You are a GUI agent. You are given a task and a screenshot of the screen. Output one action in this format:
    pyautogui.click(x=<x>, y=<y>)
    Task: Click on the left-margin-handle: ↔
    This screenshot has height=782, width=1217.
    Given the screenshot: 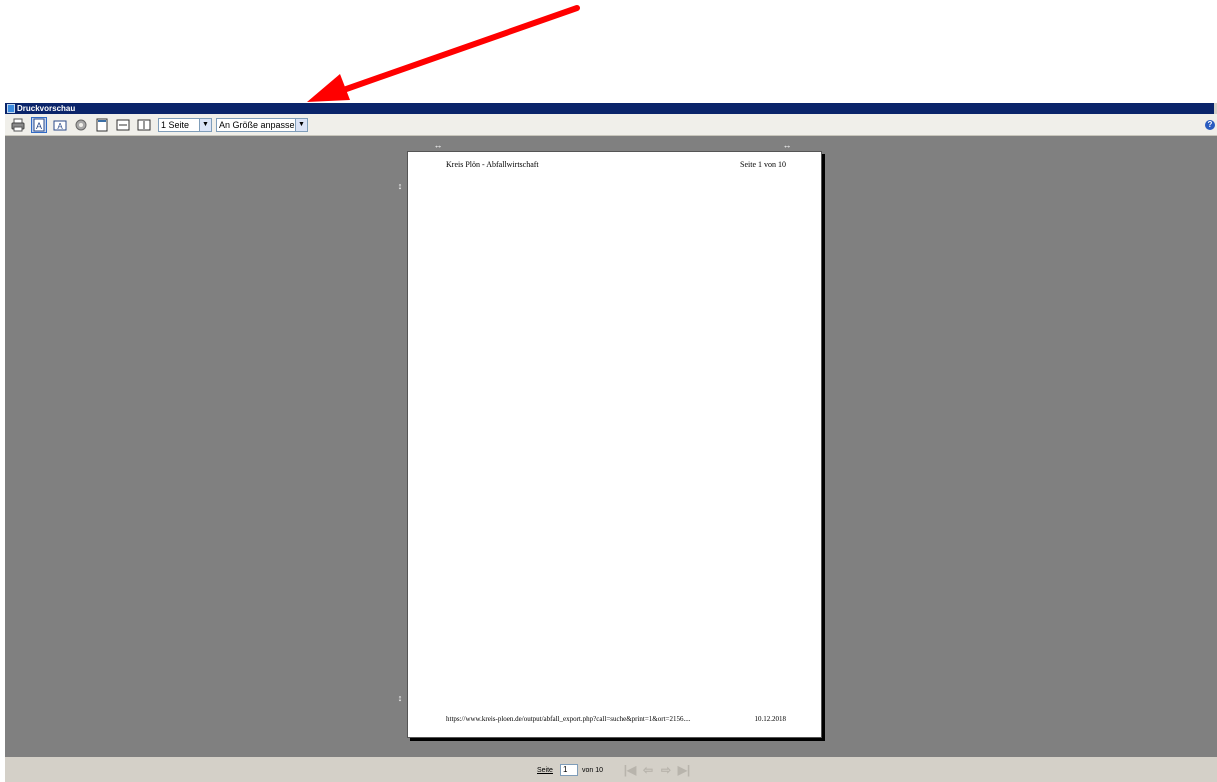 What is the action you would take?
    pyautogui.click(x=438, y=145)
    